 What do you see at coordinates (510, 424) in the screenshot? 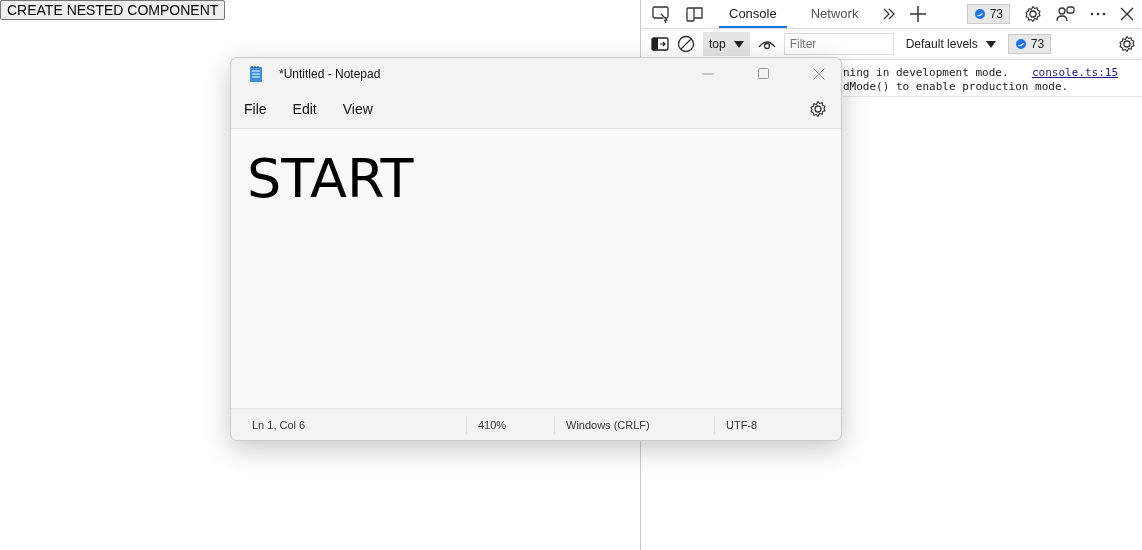
I see `status-text: 410%` at bounding box center [510, 424].